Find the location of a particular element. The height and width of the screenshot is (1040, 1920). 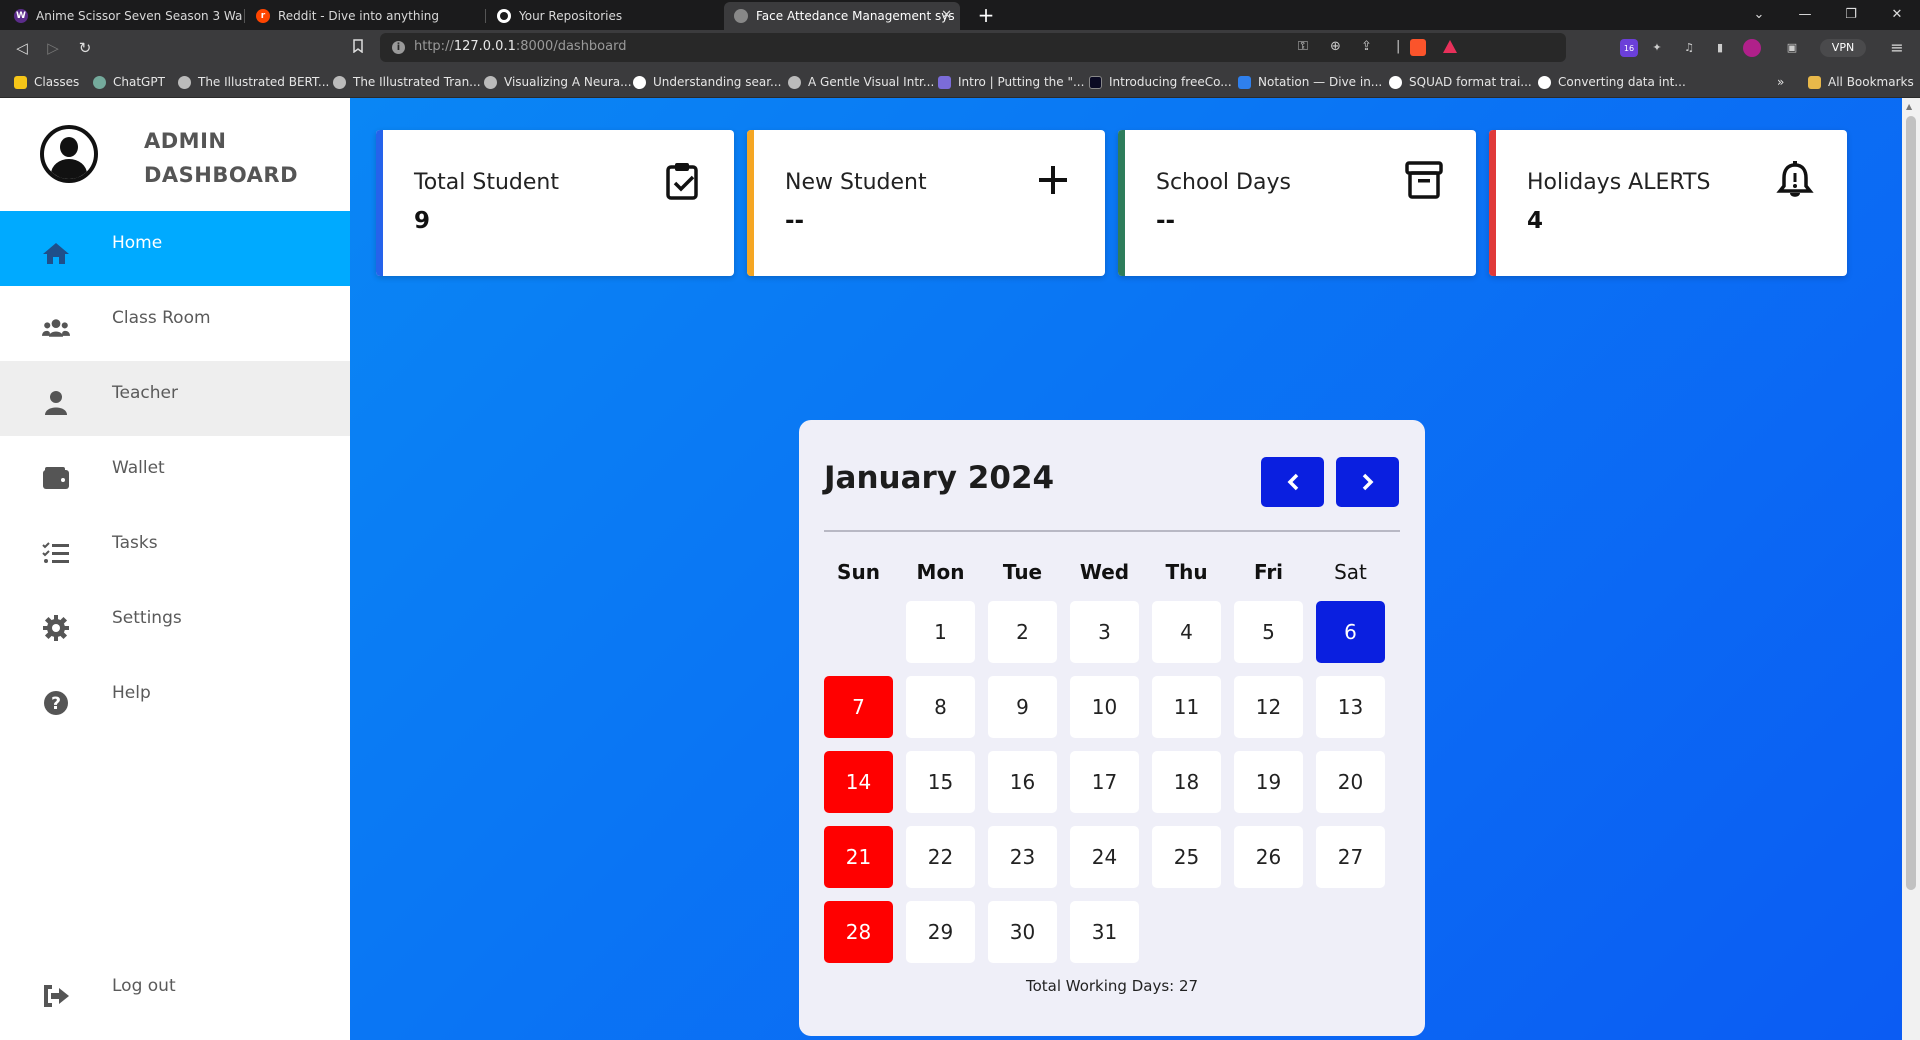

url-text: http://127.0.0.1:8000/dashboard is located at coordinates (520, 46).